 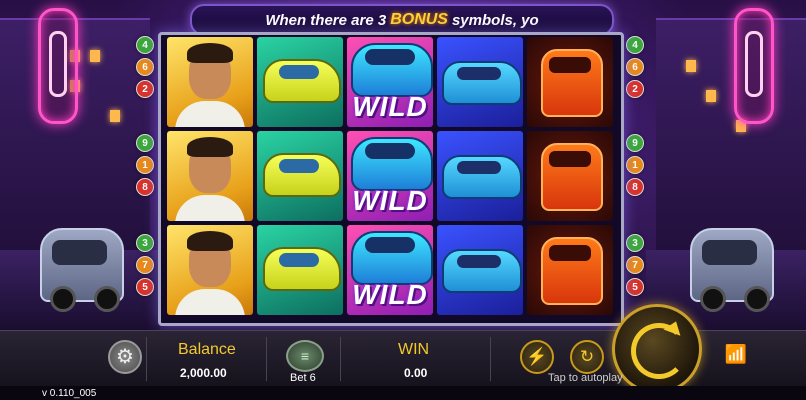 What do you see at coordinates (585, 378) in the screenshot?
I see `autoplay-hint: Tap to autoplay` at bounding box center [585, 378].